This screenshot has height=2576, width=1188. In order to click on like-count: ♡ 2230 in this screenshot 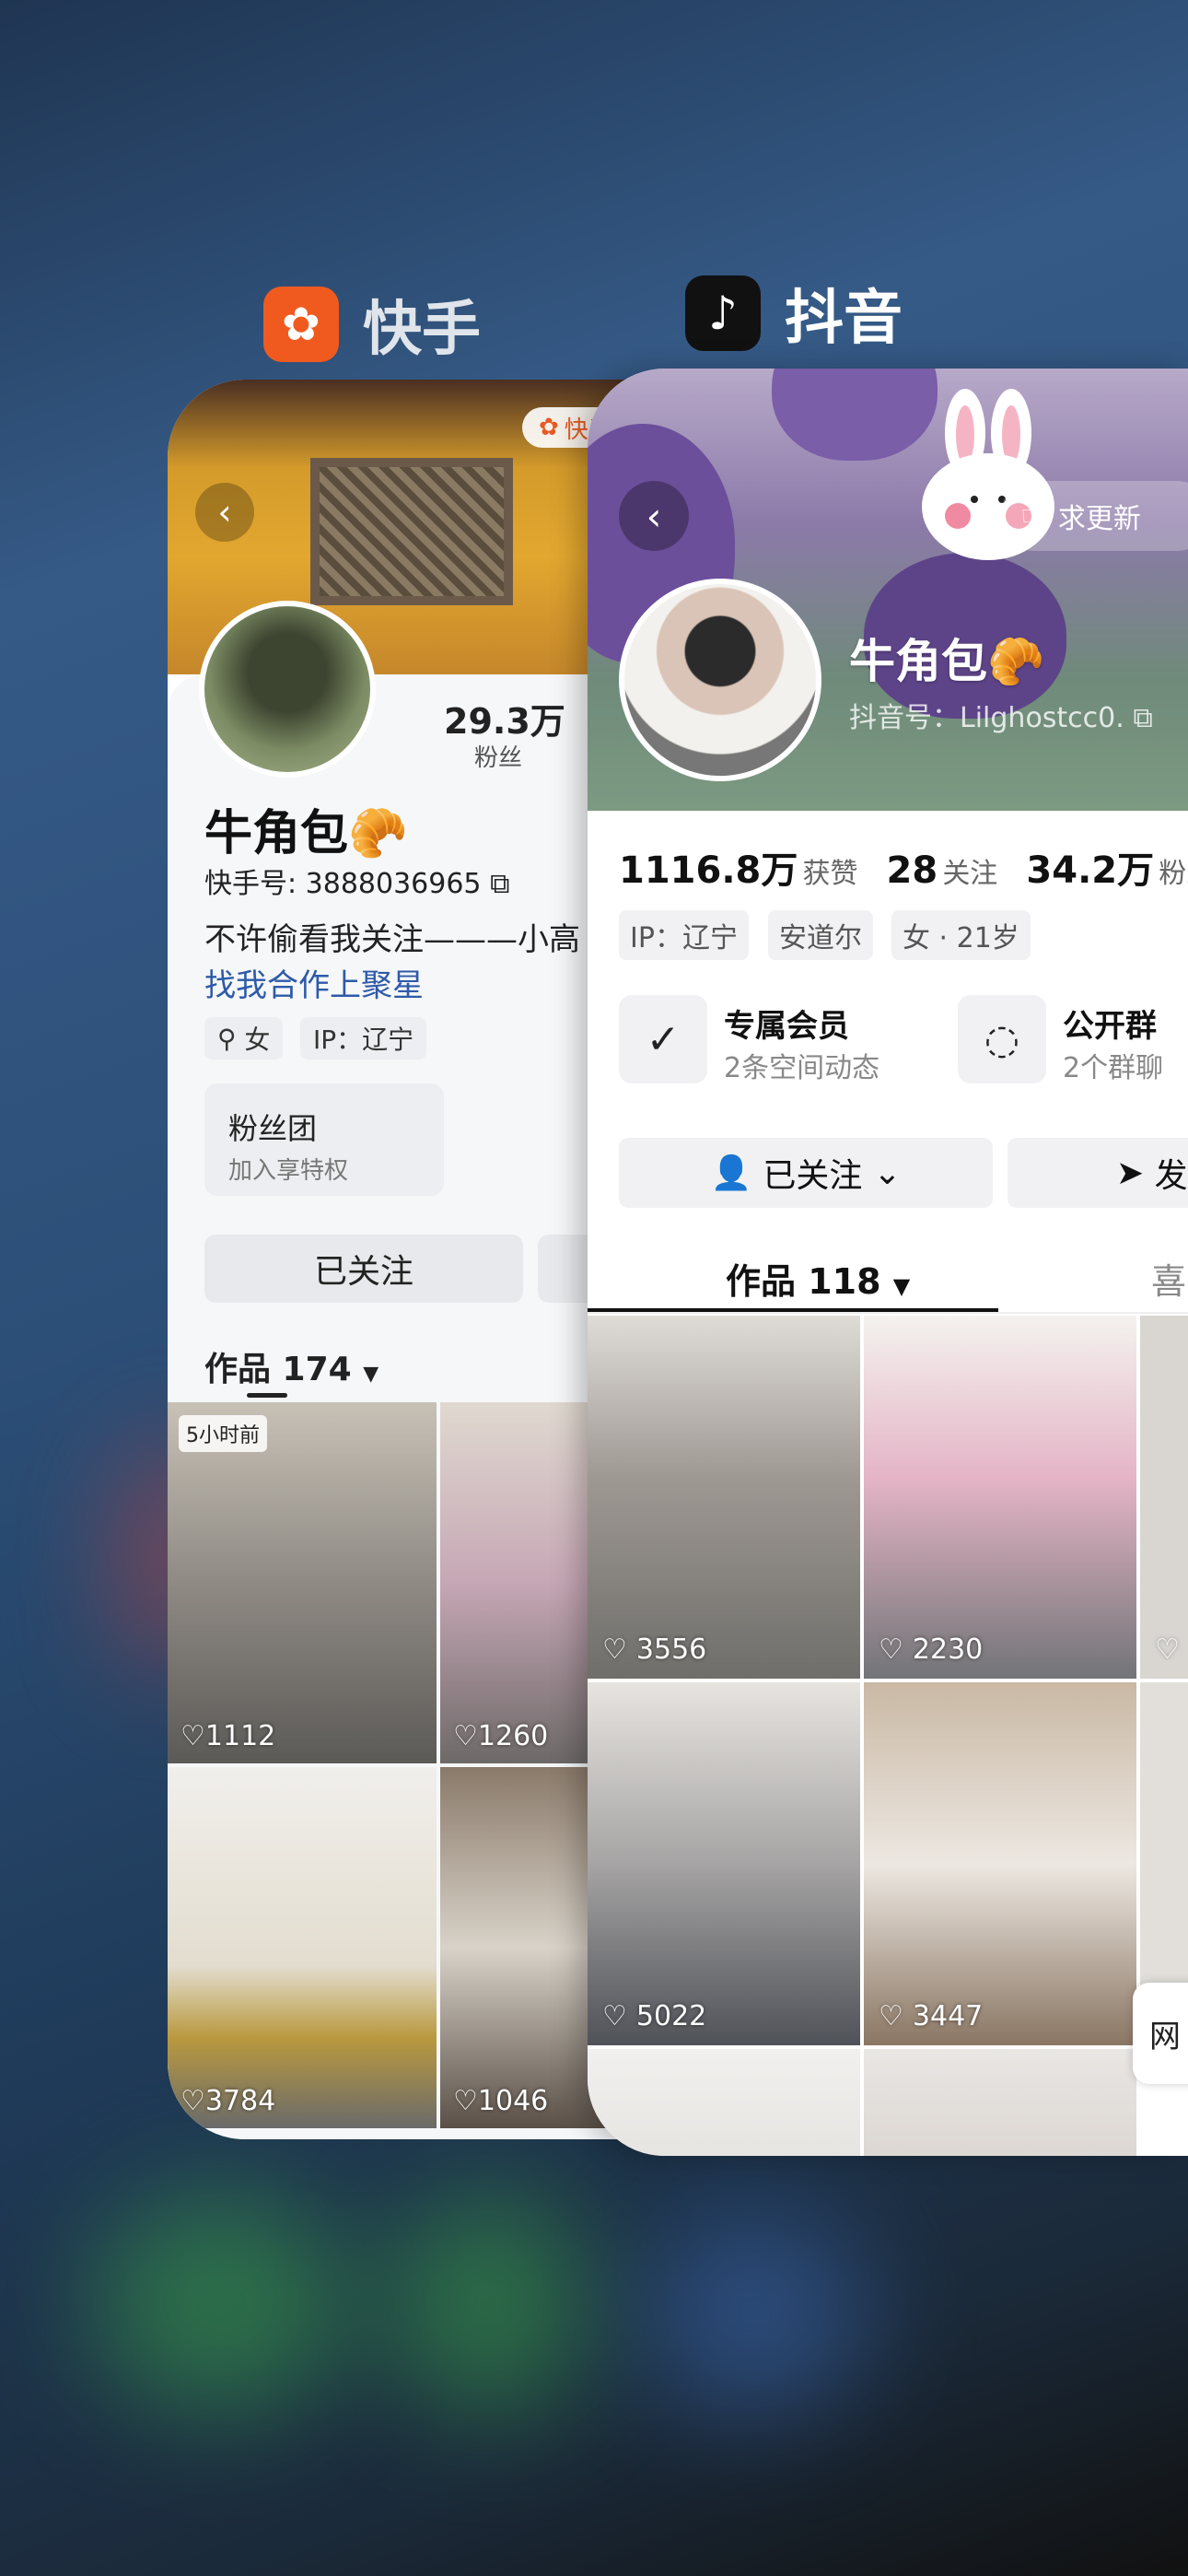, I will do `click(931, 1649)`.